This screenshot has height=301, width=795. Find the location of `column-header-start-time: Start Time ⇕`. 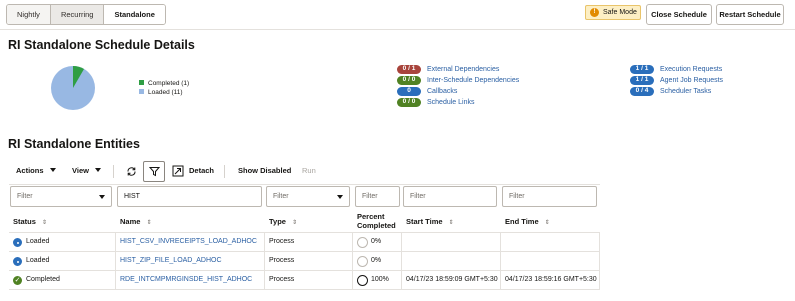

column-header-start-time: Start Time ⇕ is located at coordinates (430, 221).